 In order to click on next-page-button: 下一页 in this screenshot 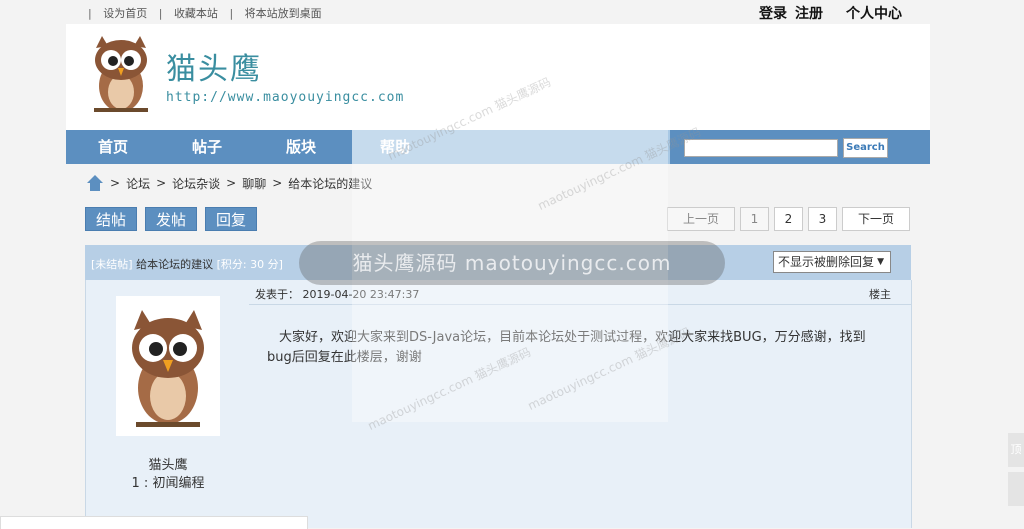, I will do `click(876, 219)`.